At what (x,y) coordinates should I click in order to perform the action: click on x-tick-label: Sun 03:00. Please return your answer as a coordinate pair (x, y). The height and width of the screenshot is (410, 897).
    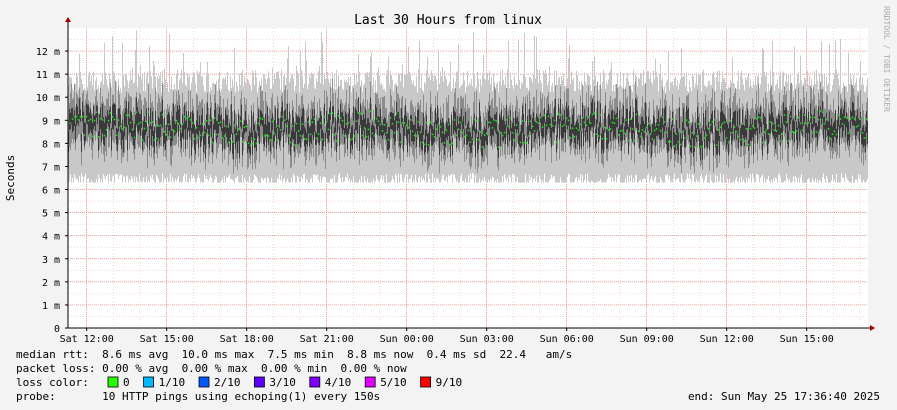
    Looking at the image, I should click on (487, 339).